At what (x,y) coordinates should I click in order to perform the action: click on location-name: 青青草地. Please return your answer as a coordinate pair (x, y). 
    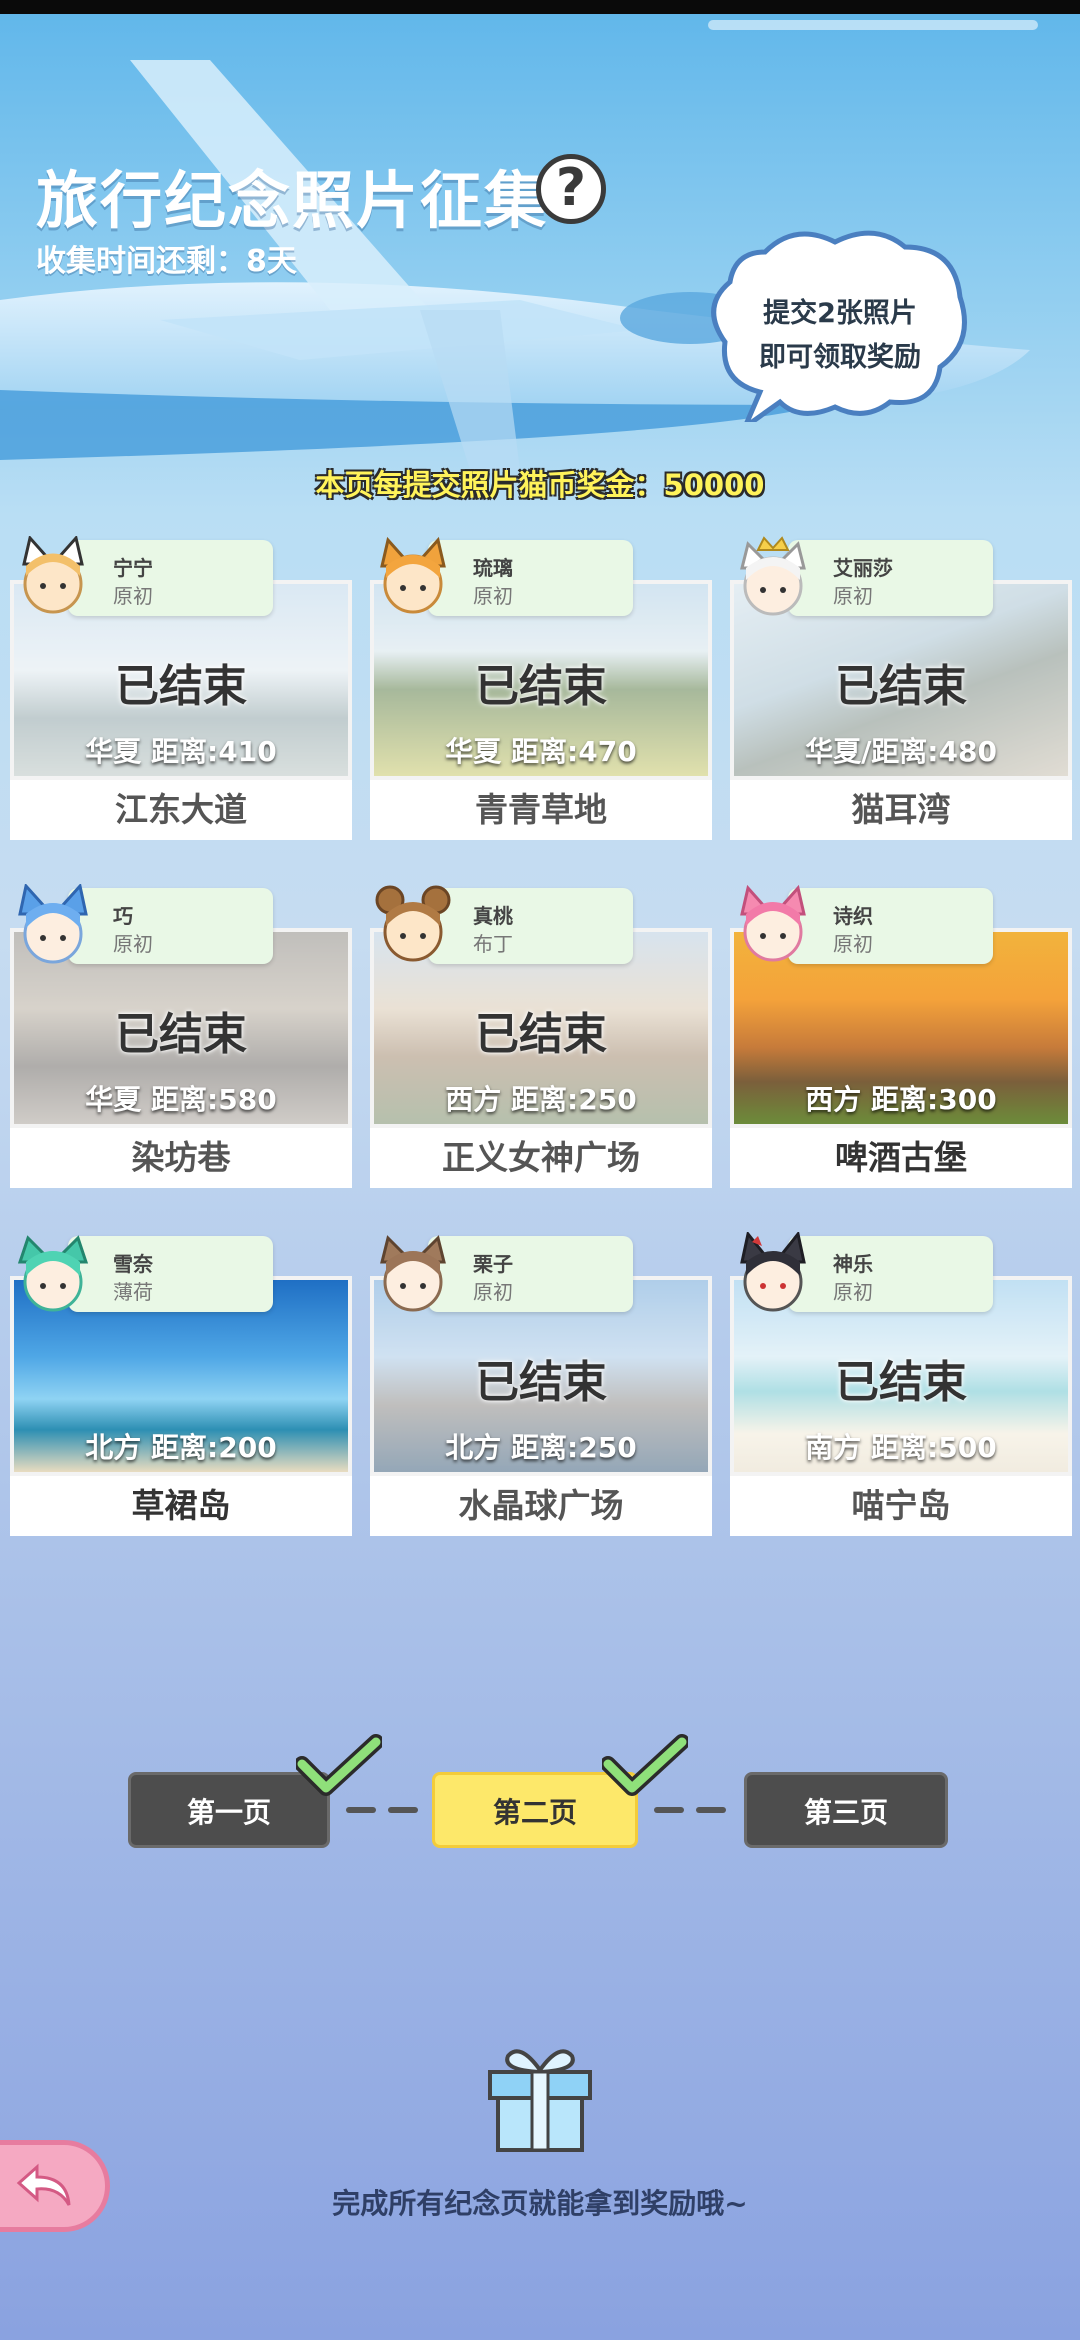
    Looking at the image, I should click on (541, 810).